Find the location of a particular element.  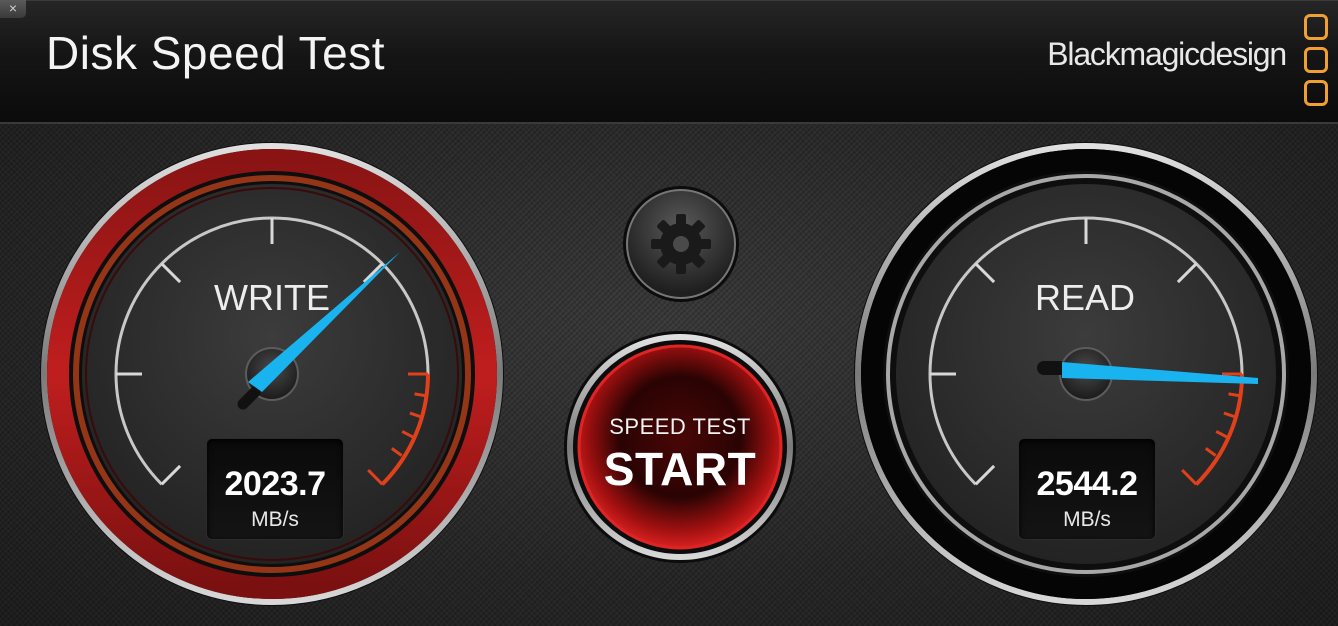

read-readout: 2544.2 MB/s is located at coordinates (1087, 489).